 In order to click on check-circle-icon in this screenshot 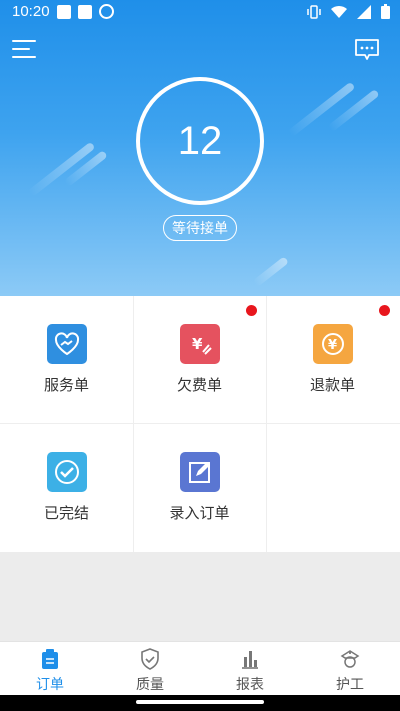, I will do `click(66, 472)`.